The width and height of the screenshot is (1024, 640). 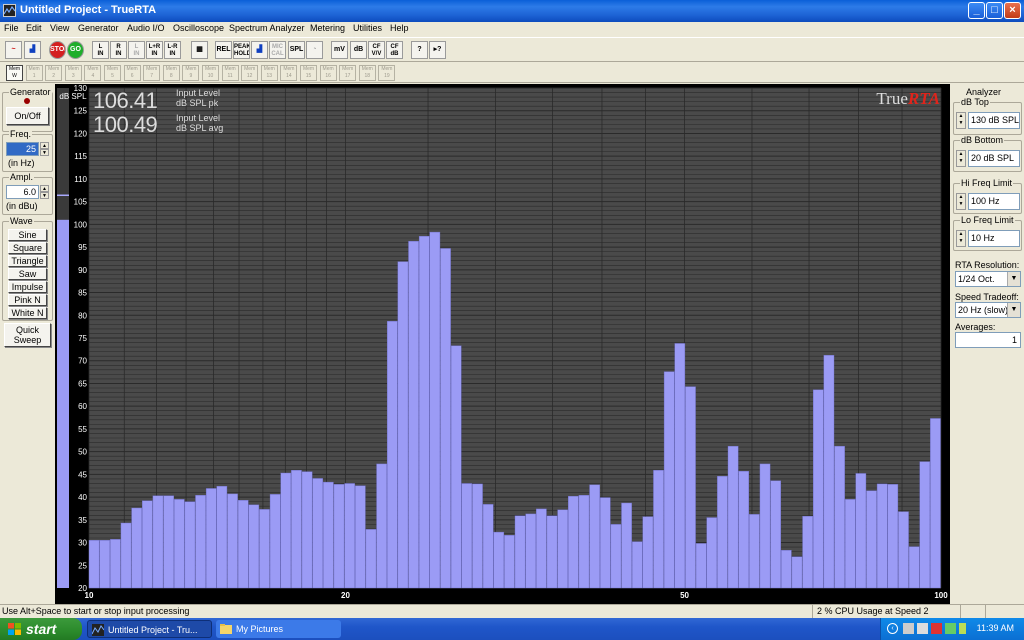 I want to click on context-help-button: ▸?, so click(x=437, y=50).